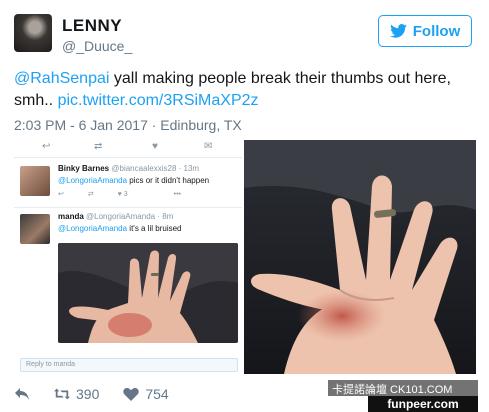  Describe the element at coordinates (93, 228) in the screenshot. I see `reply2-mention: @LongoriaAmanda` at that location.